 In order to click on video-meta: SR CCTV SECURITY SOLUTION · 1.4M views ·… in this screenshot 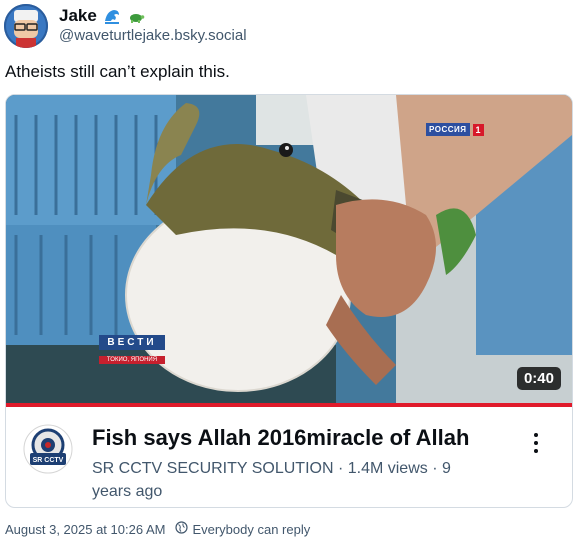, I will do `click(271, 480)`.